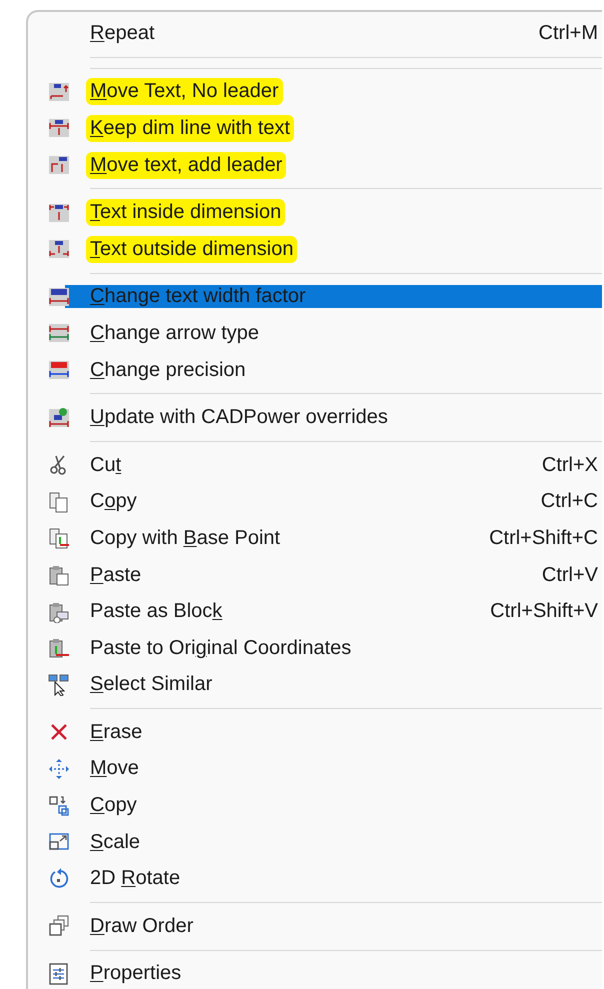 Image resolution: width=604 pixels, height=989 pixels. What do you see at coordinates (315, 538) in the screenshot?
I see `menu-item: Copy with Base Point Ctrl+Shift+C` at bounding box center [315, 538].